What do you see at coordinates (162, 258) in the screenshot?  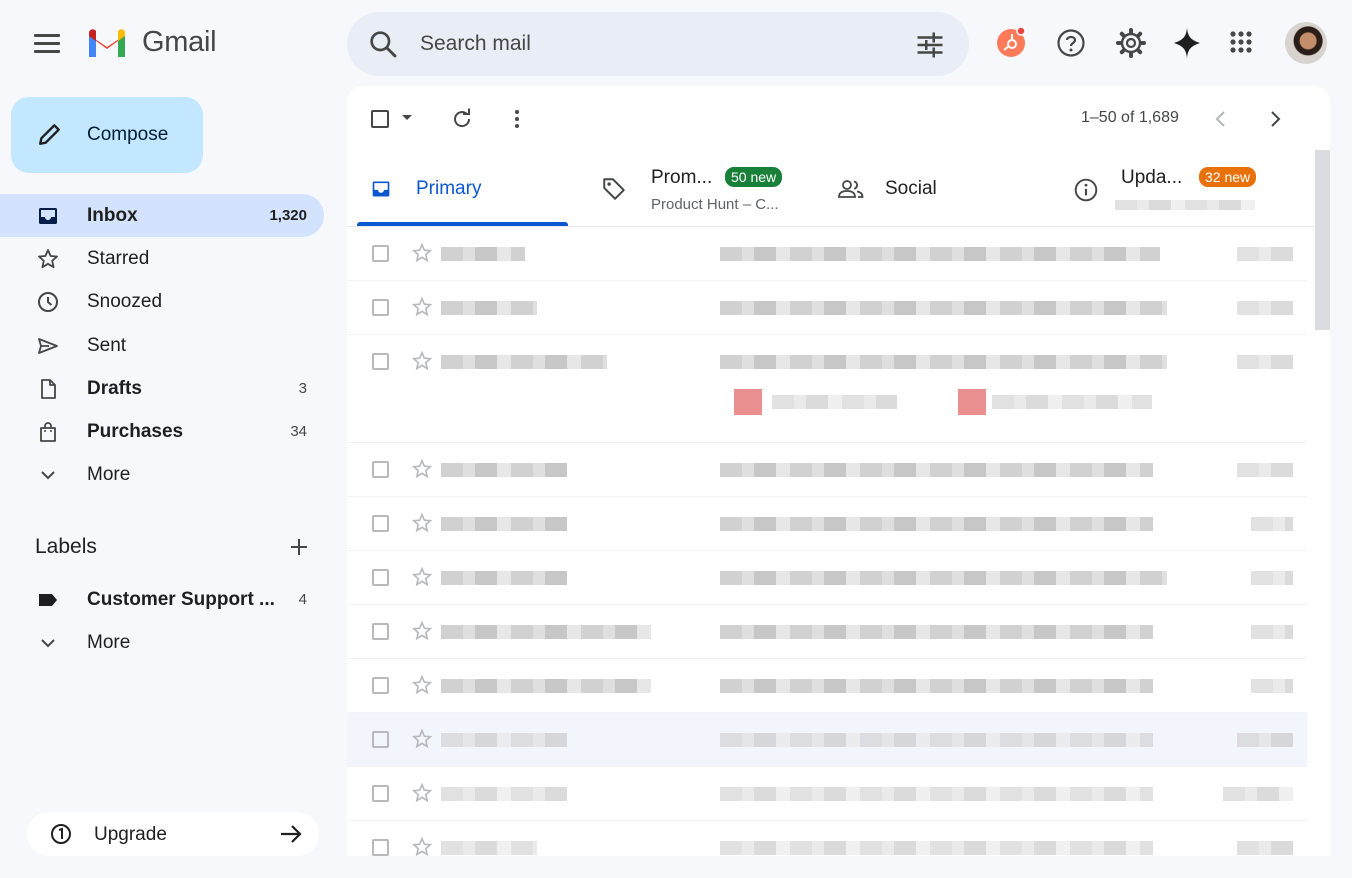 I see `sidebar-item-starred: Starred` at bounding box center [162, 258].